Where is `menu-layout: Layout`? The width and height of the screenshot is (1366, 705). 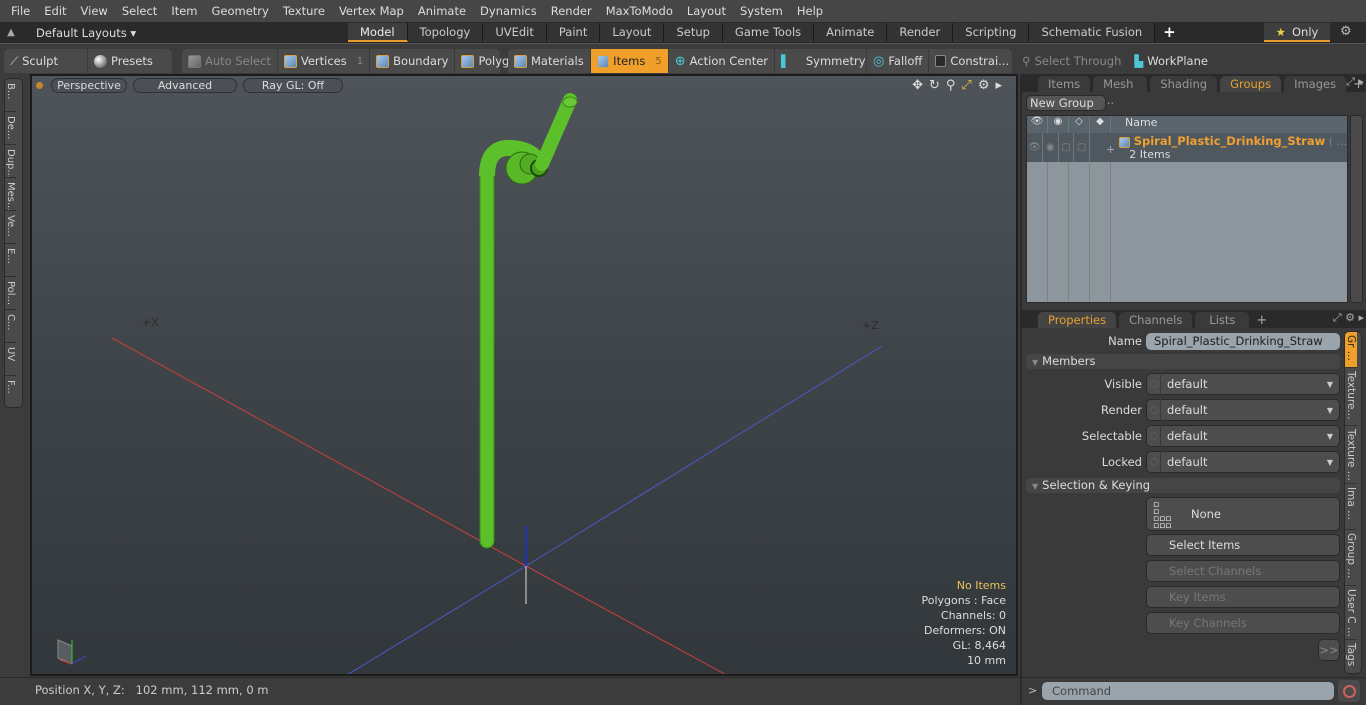 menu-layout: Layout is located at coordinates (706, 11).